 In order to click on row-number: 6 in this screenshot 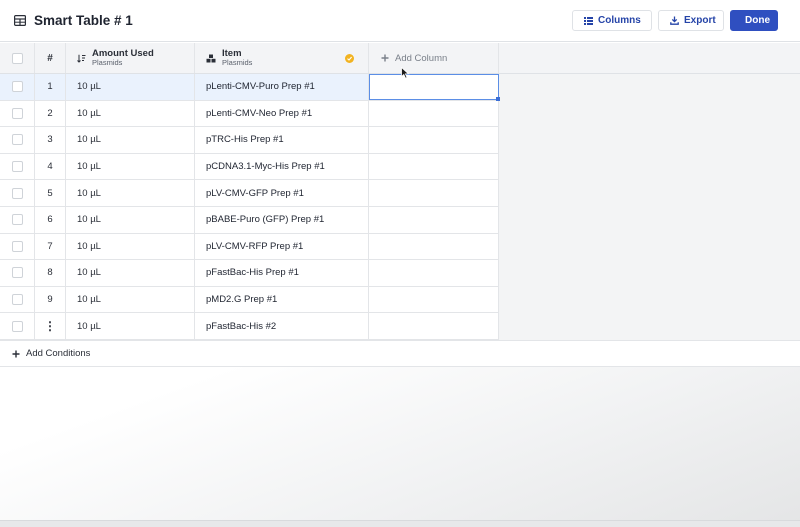, I will do `click(50, 219)`.